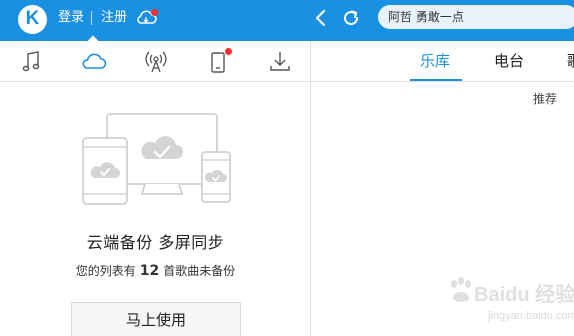 The height and width of the screenshot is (336, 574). Describe the element at coordinates (154, 12) in the screenshot. I see `notification-dot` at that location.